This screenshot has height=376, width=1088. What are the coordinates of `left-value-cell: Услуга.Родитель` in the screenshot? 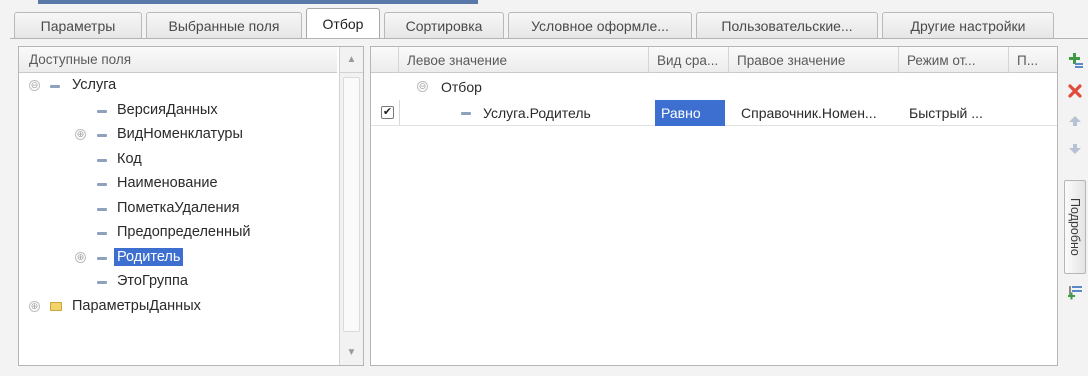 It's located at (563, 113).